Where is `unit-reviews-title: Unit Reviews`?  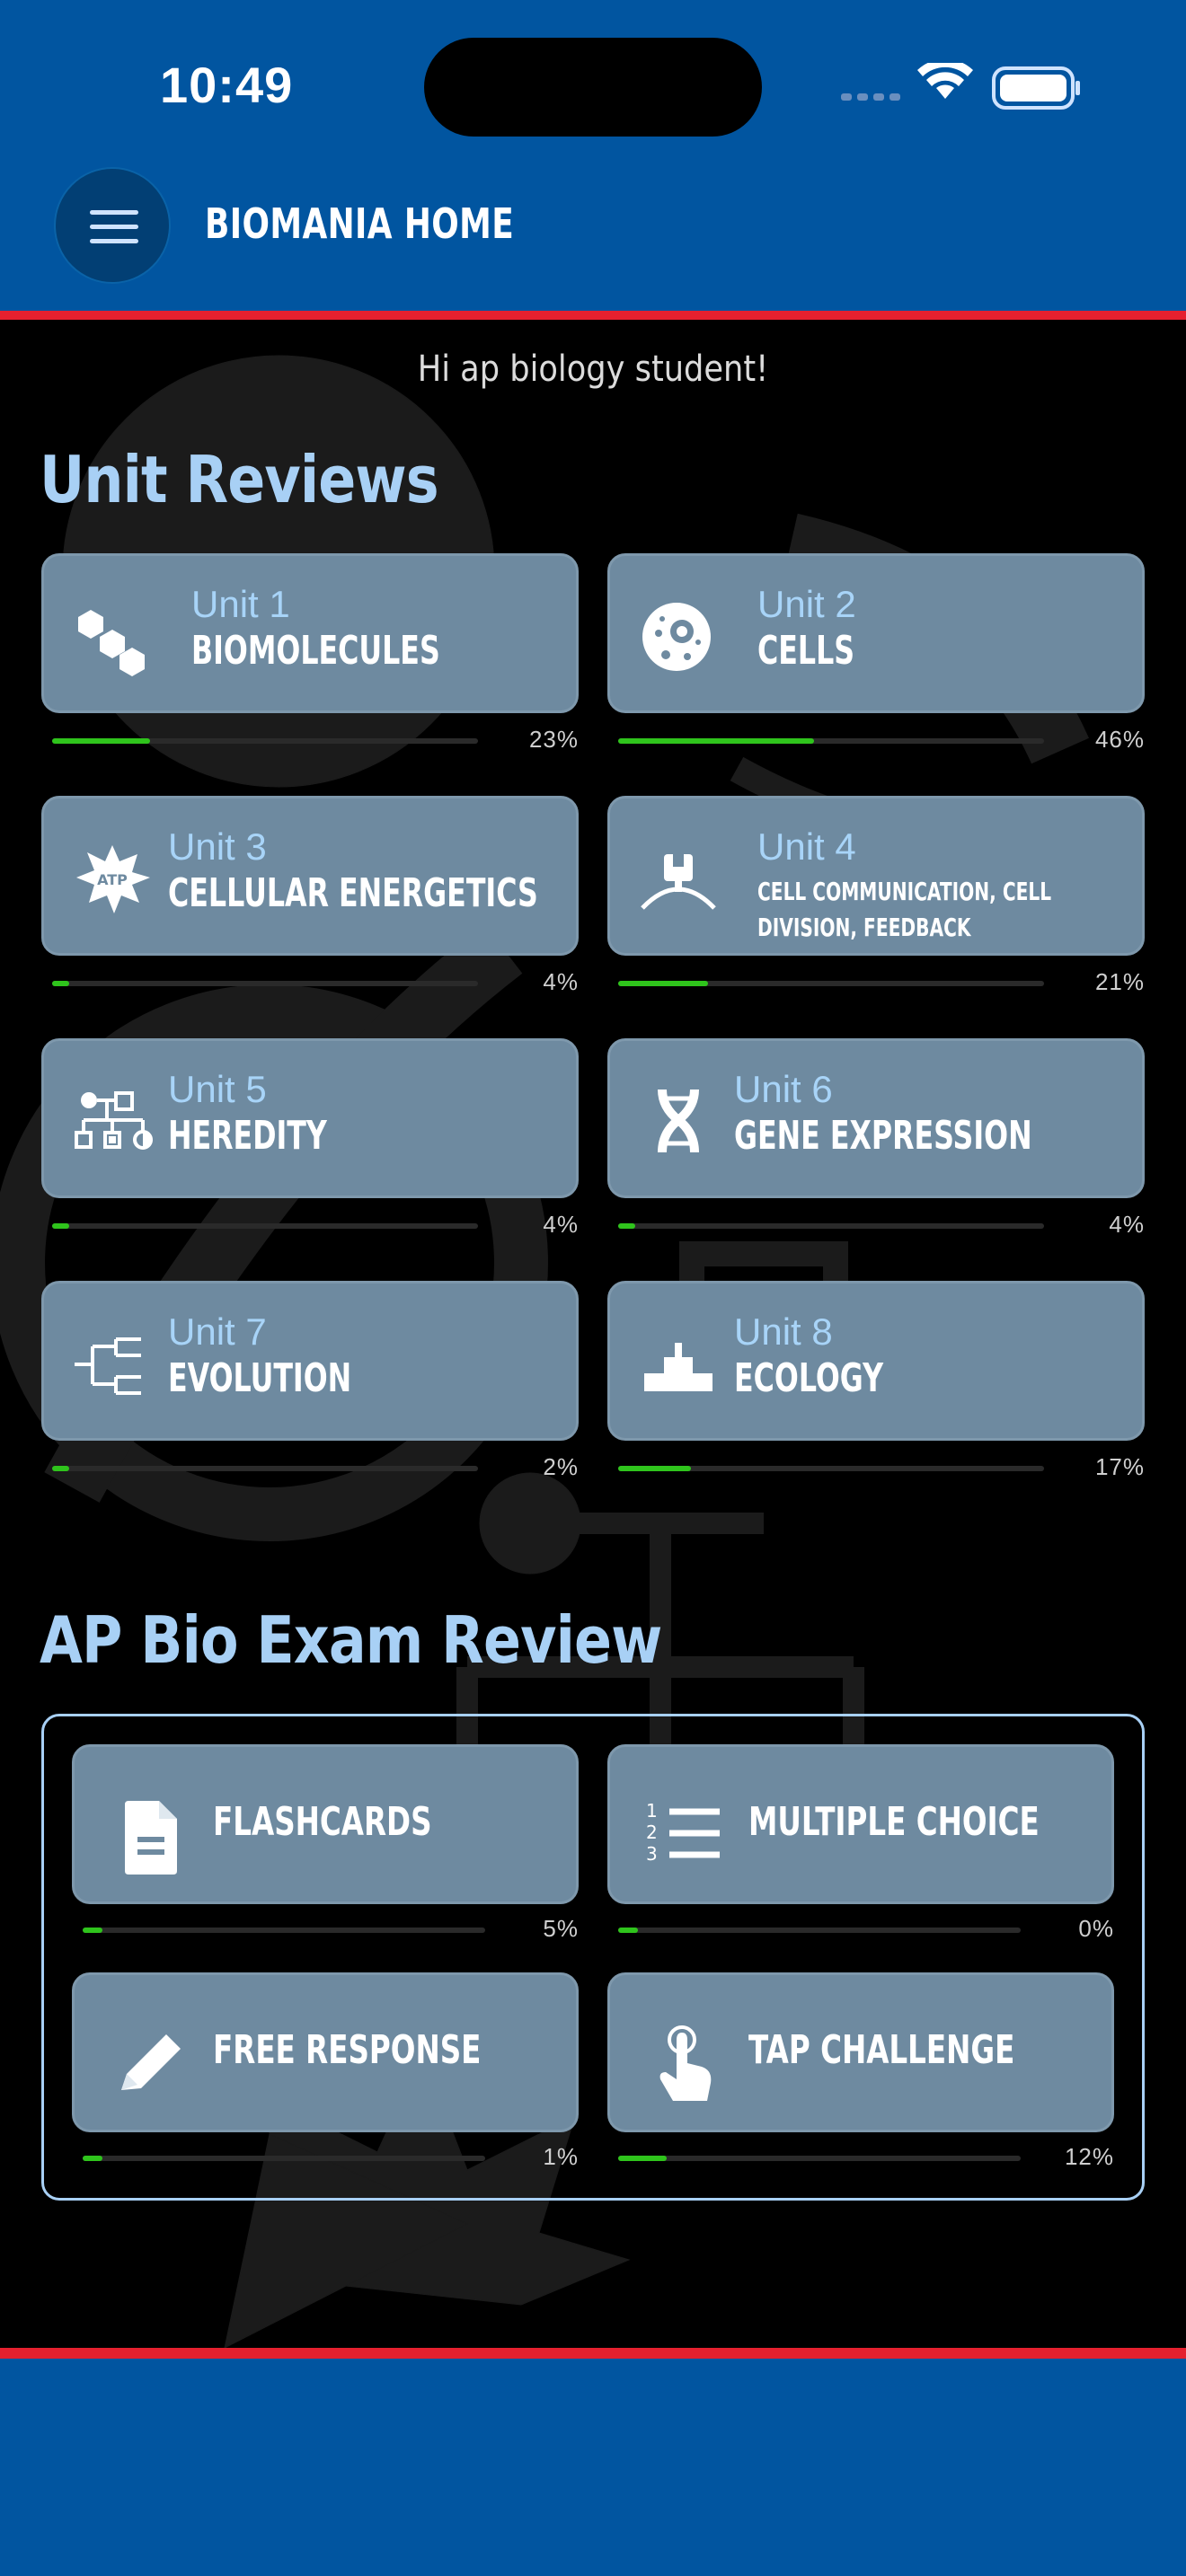 unit-reviews-title: Unit Reviews is located at coordinates (239, 480).